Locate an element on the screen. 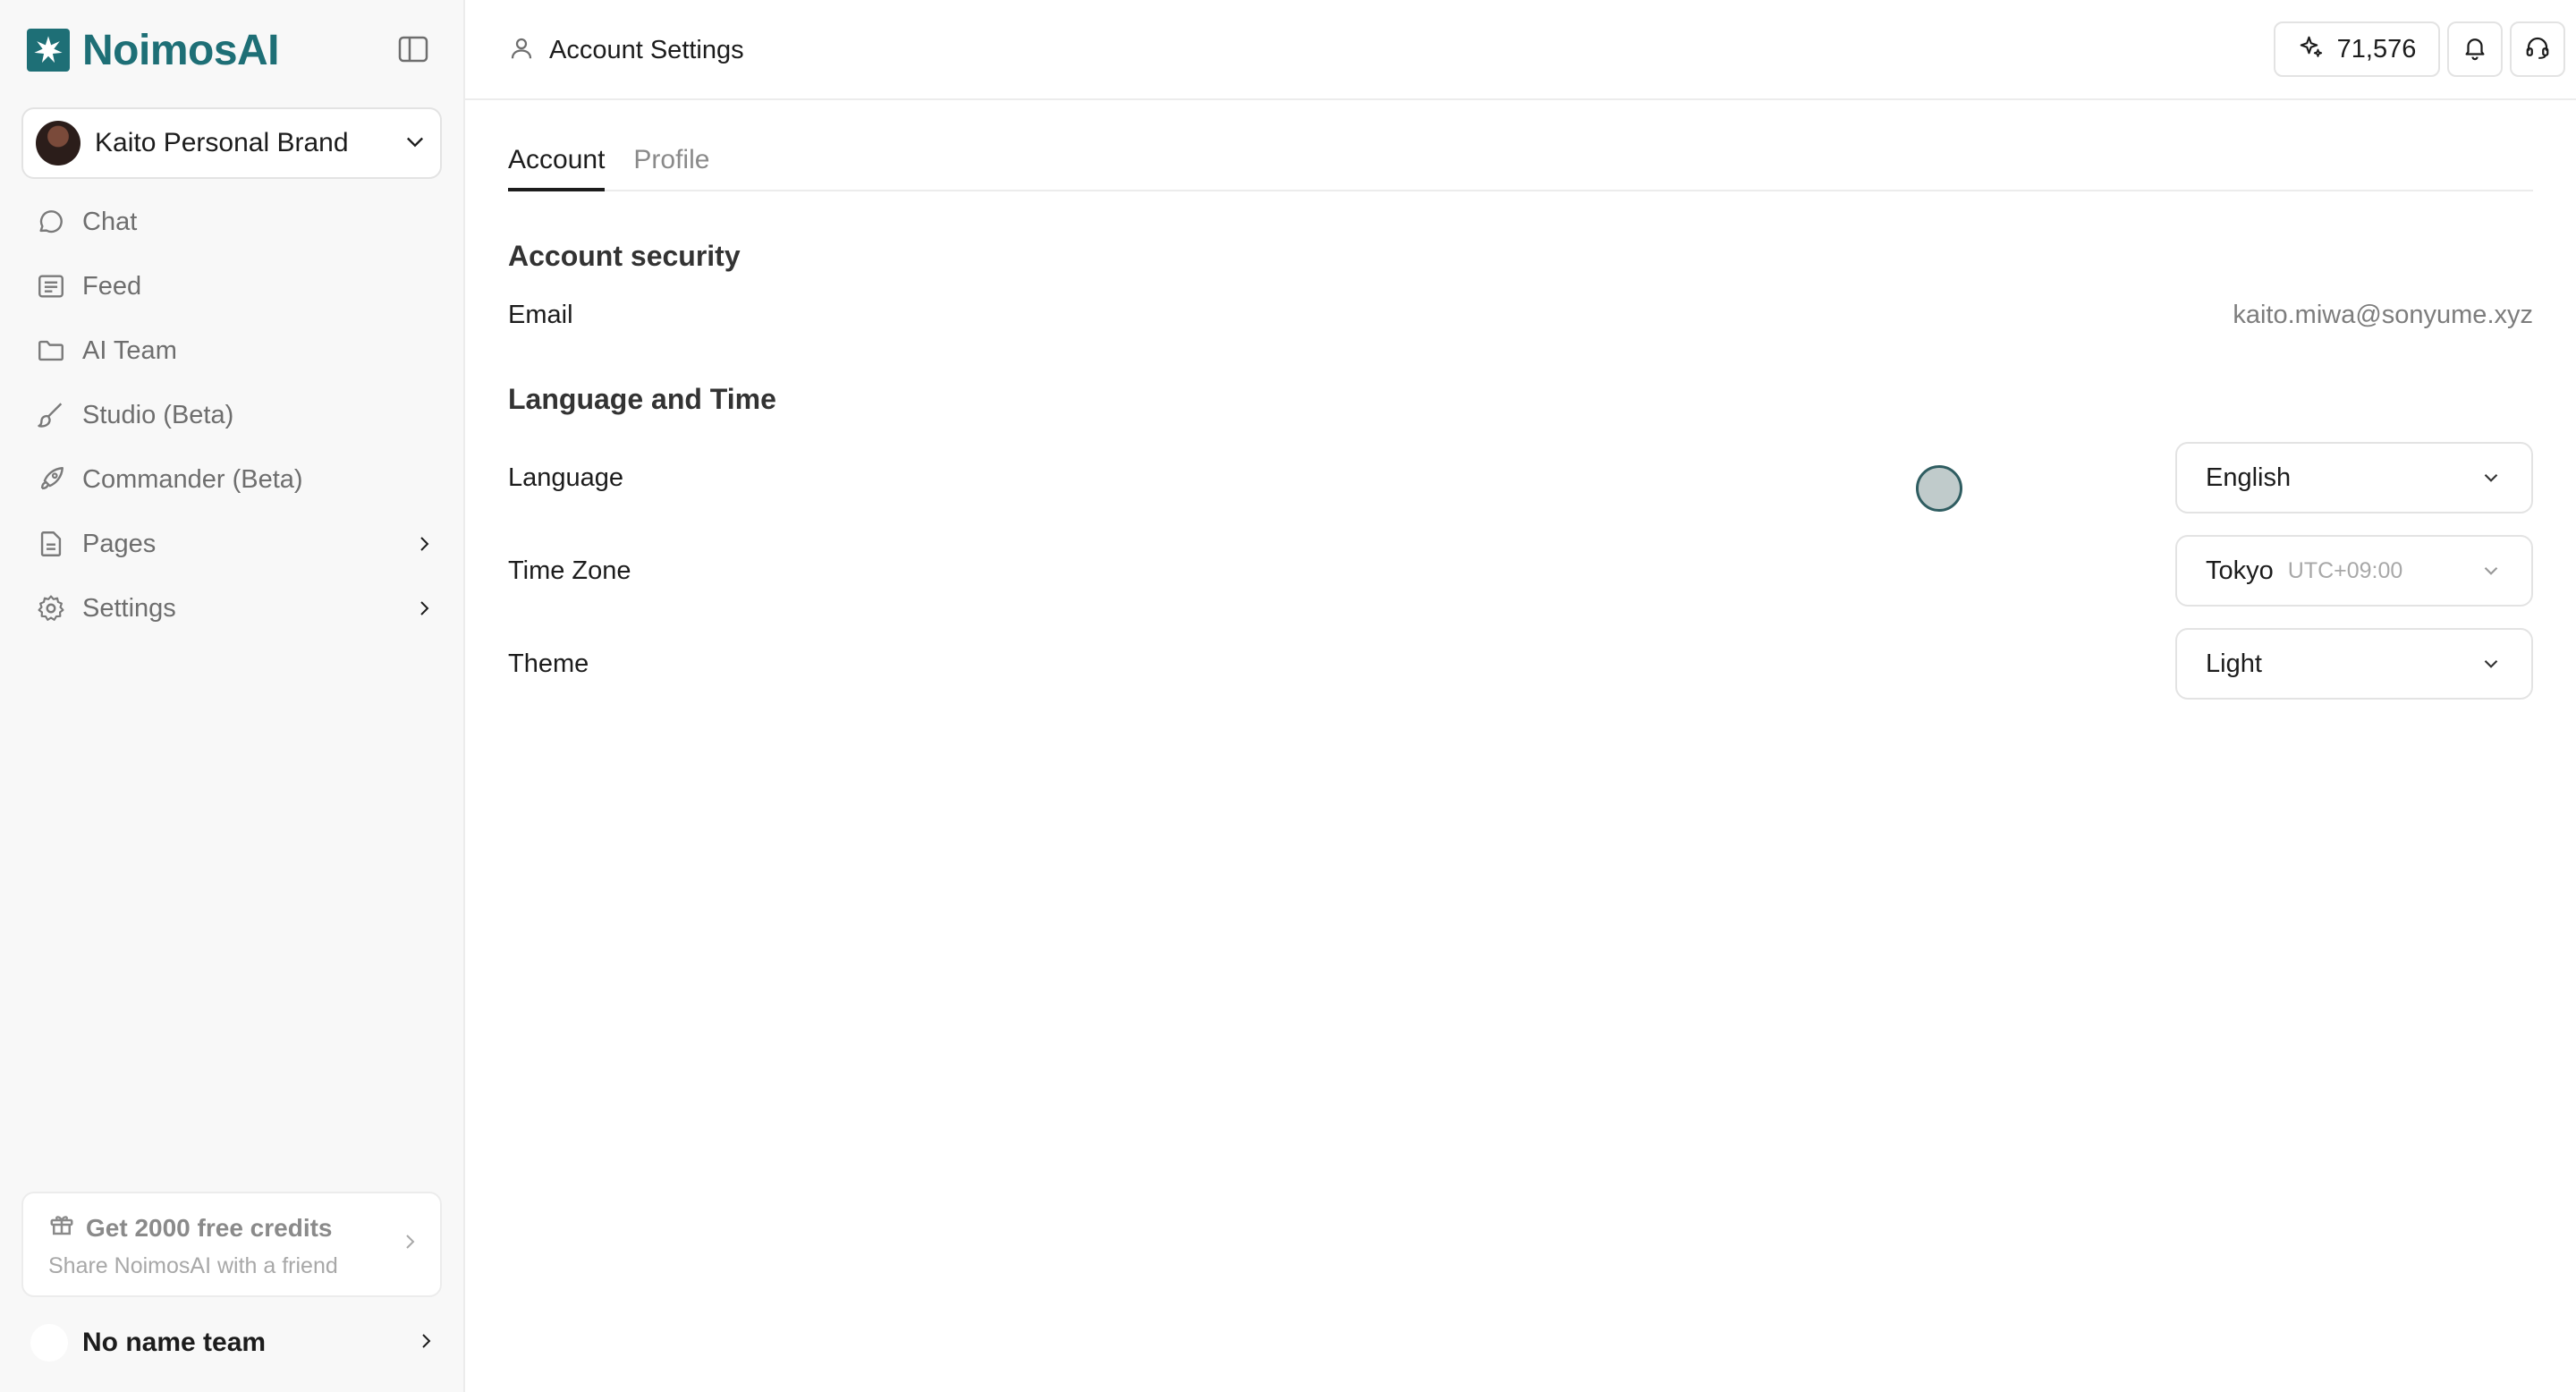 The height and width of the screenshot is (1392, 2576). avatar is located at coordinates (58, 143).